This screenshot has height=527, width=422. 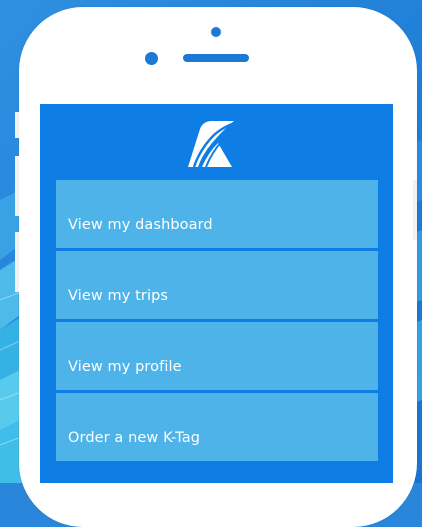 I want to click on k-logo-icon, so click(x=213, y=143).